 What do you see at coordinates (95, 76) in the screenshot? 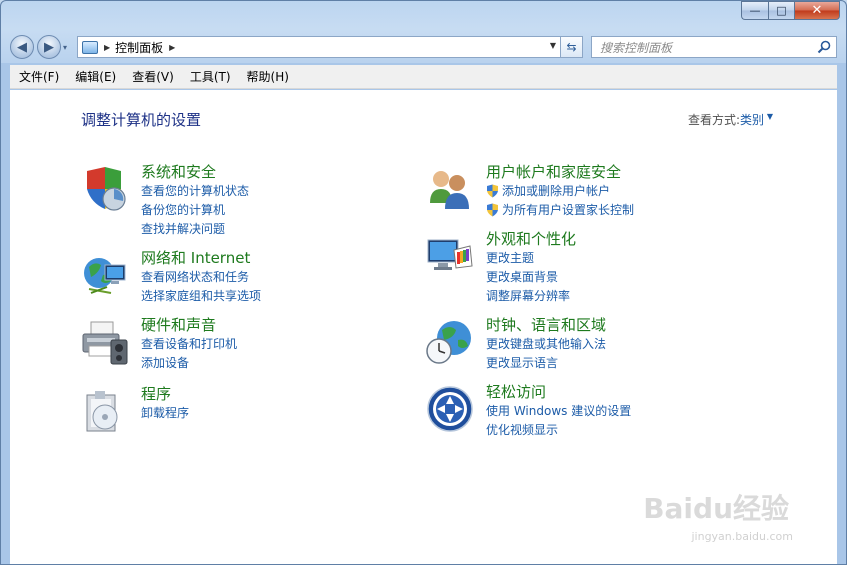
I see `menu-edit: 编辑(E)` at bounding box center [95, 76].